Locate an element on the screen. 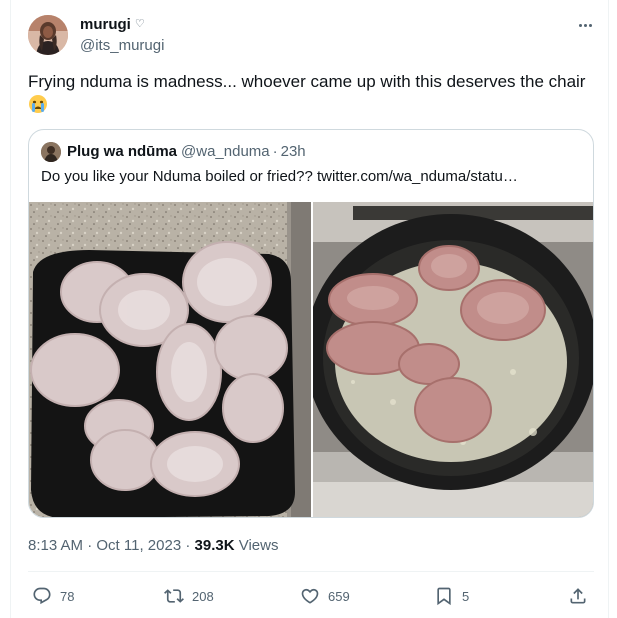 The image size is (617, 618). author-block: murugi ♡ is located at coordinates (112, 25).